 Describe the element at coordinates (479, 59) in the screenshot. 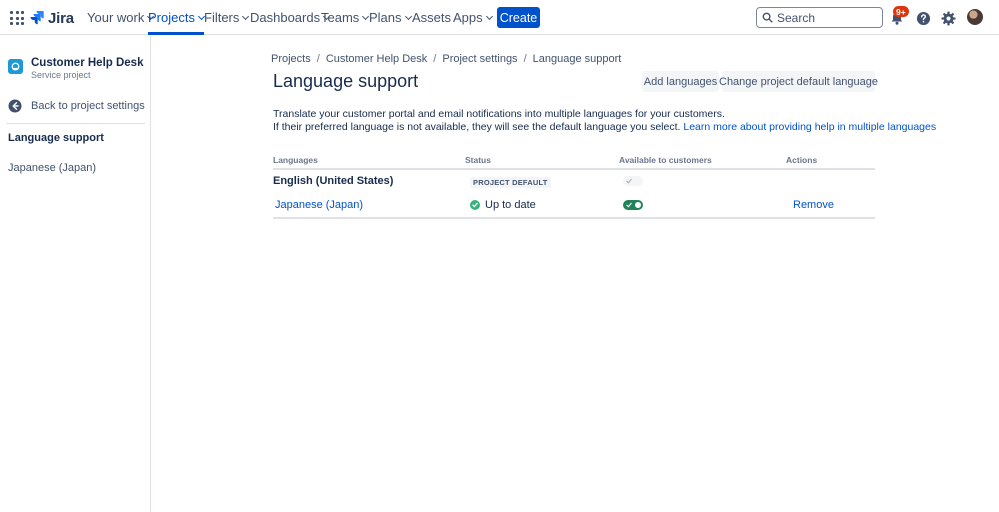

I see `breadcrumb-project-settings: Project settings` at that location.